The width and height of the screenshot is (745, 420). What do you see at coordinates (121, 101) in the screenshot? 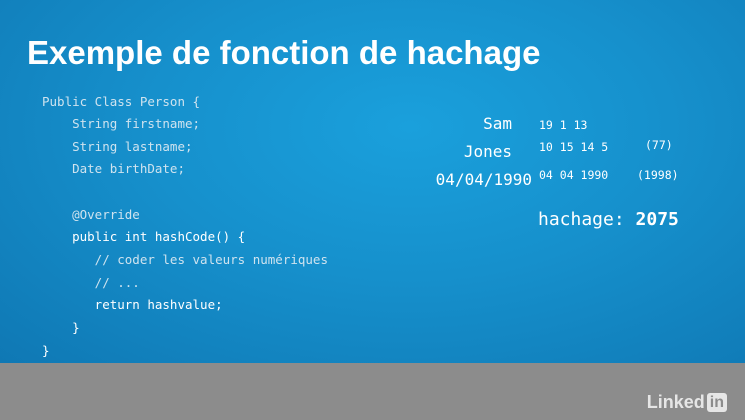
I see `code-line: Public Class Person {` at bounding box center [121, 101].